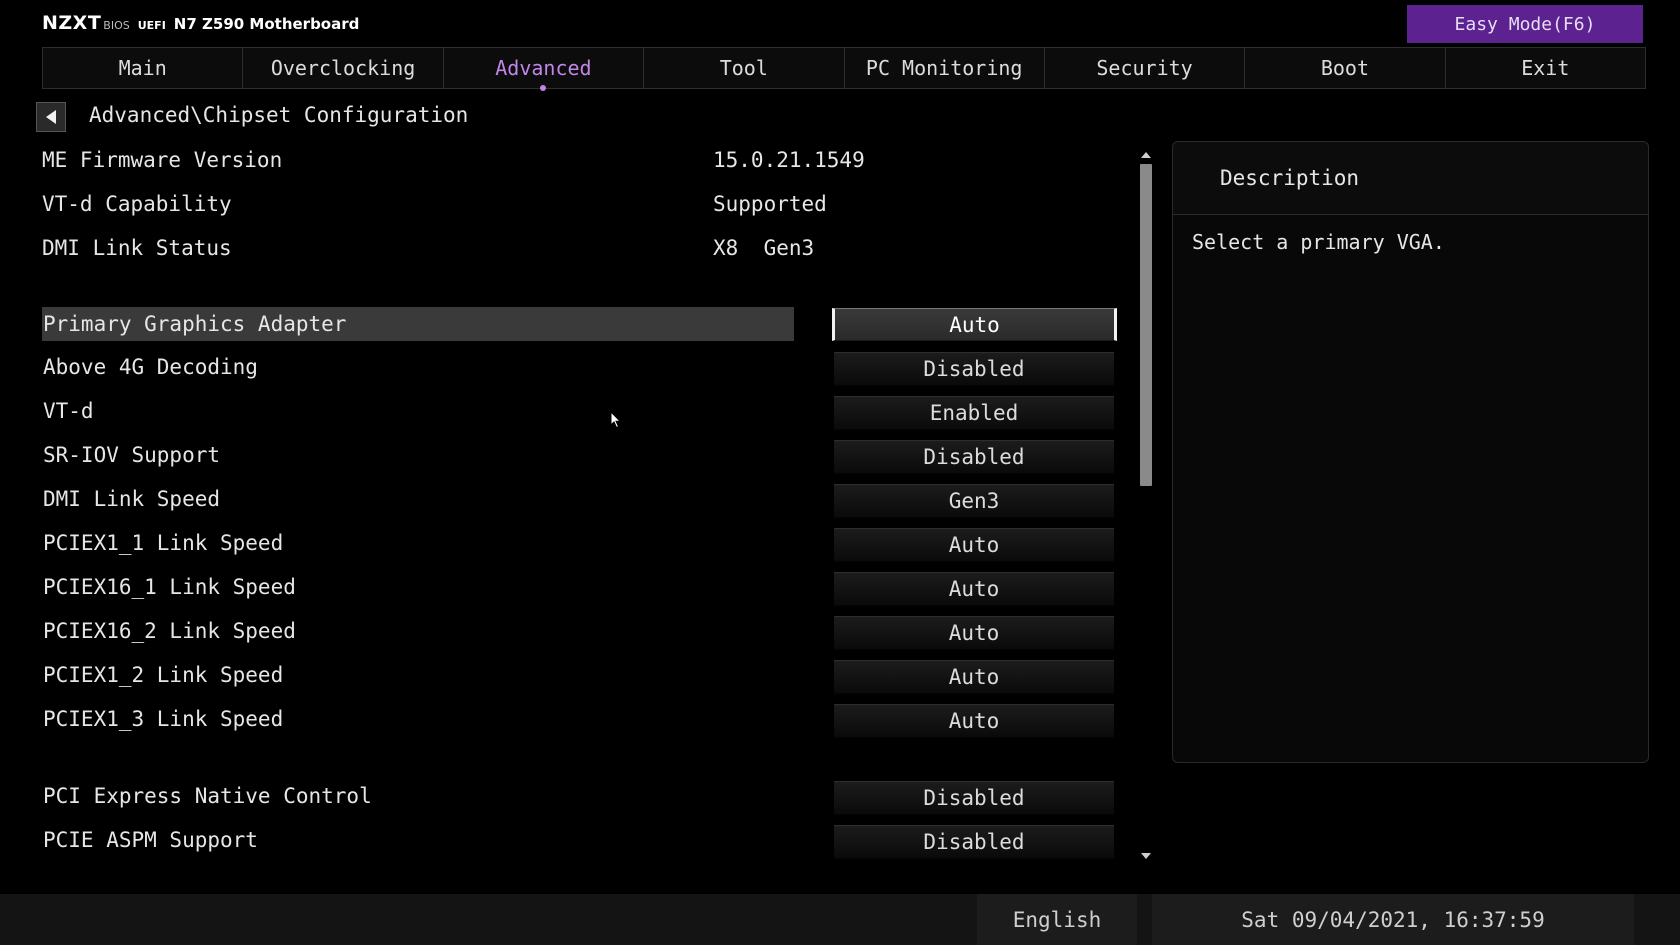 The image size is (1680, 945). What do you see at coordinates (974, 413) in the screenshot?
I see `setting-value-vt-d: Enabled` at bounding box center [974, 413].